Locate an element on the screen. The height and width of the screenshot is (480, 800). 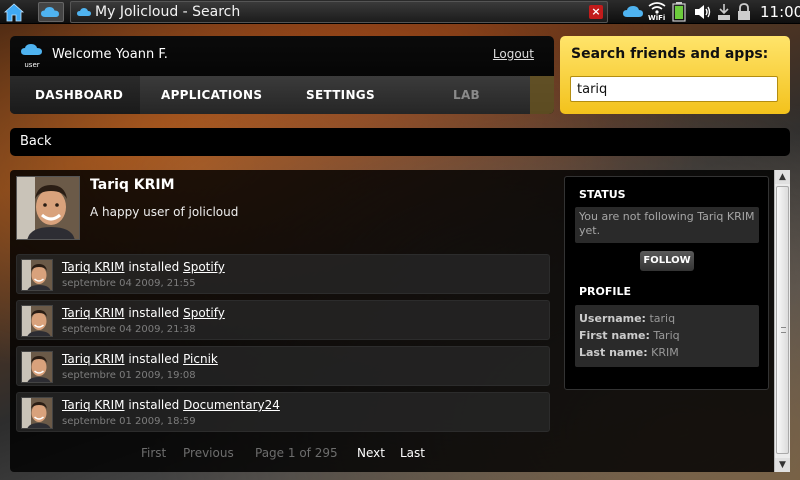
welcome-row: user Welcome Yoann F. Logout is located at coordinates (282, 55).